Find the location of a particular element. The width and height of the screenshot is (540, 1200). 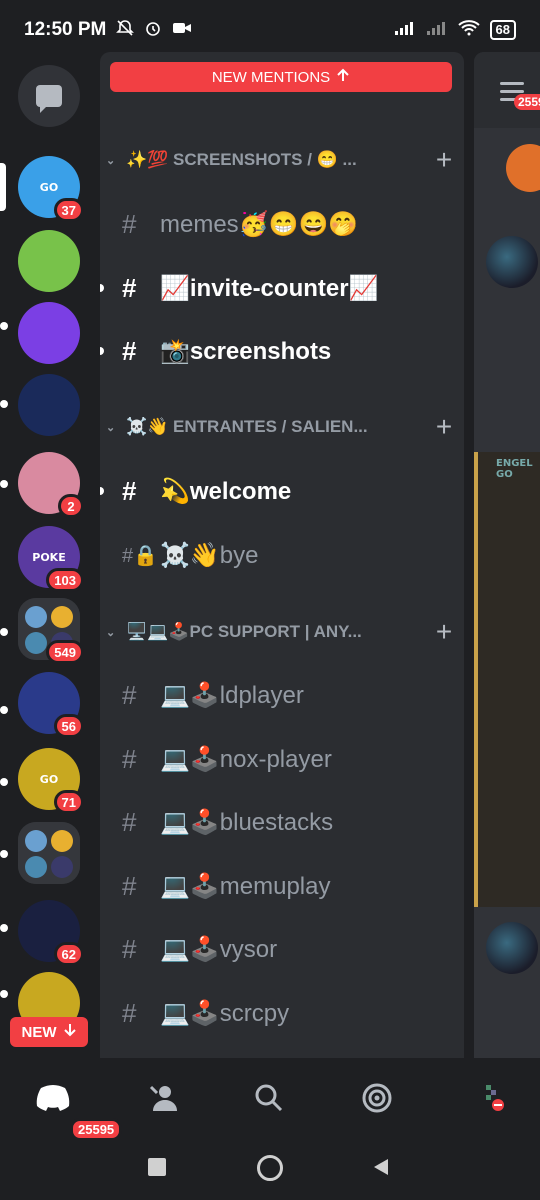

nav-profile is located at coordinates (491, 1098).